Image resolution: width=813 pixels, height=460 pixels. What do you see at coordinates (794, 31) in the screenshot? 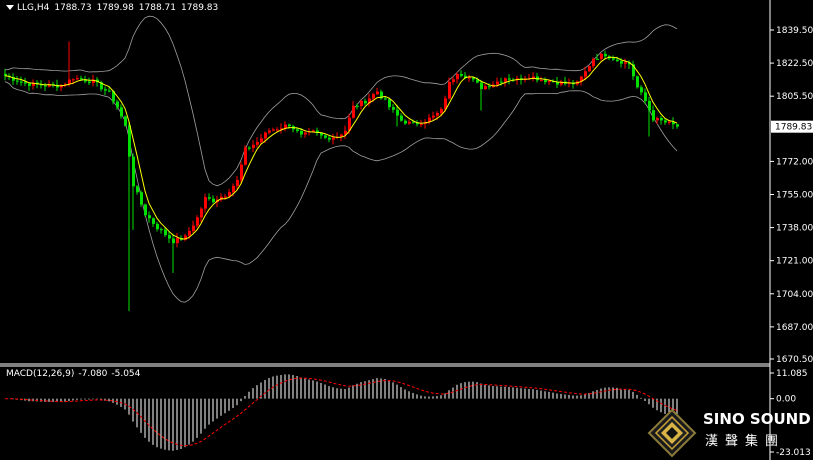
I see `price-tick-label: 1839.50` at bounding box center [794, 31].